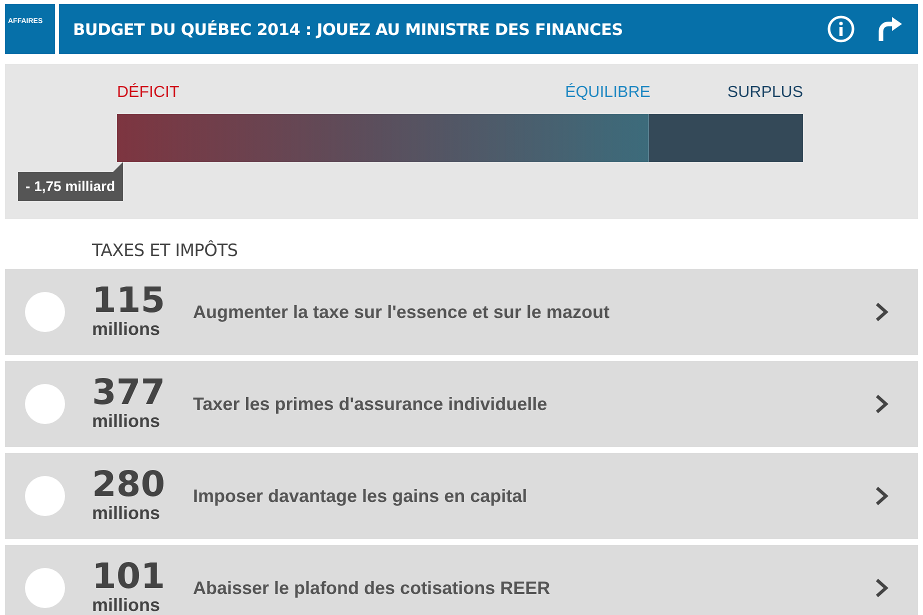 This screenshot has height=615, width=923. I want to click on measure-row: 101 millions Abaisser le plafond des cotisations REER, so click(461, 580).